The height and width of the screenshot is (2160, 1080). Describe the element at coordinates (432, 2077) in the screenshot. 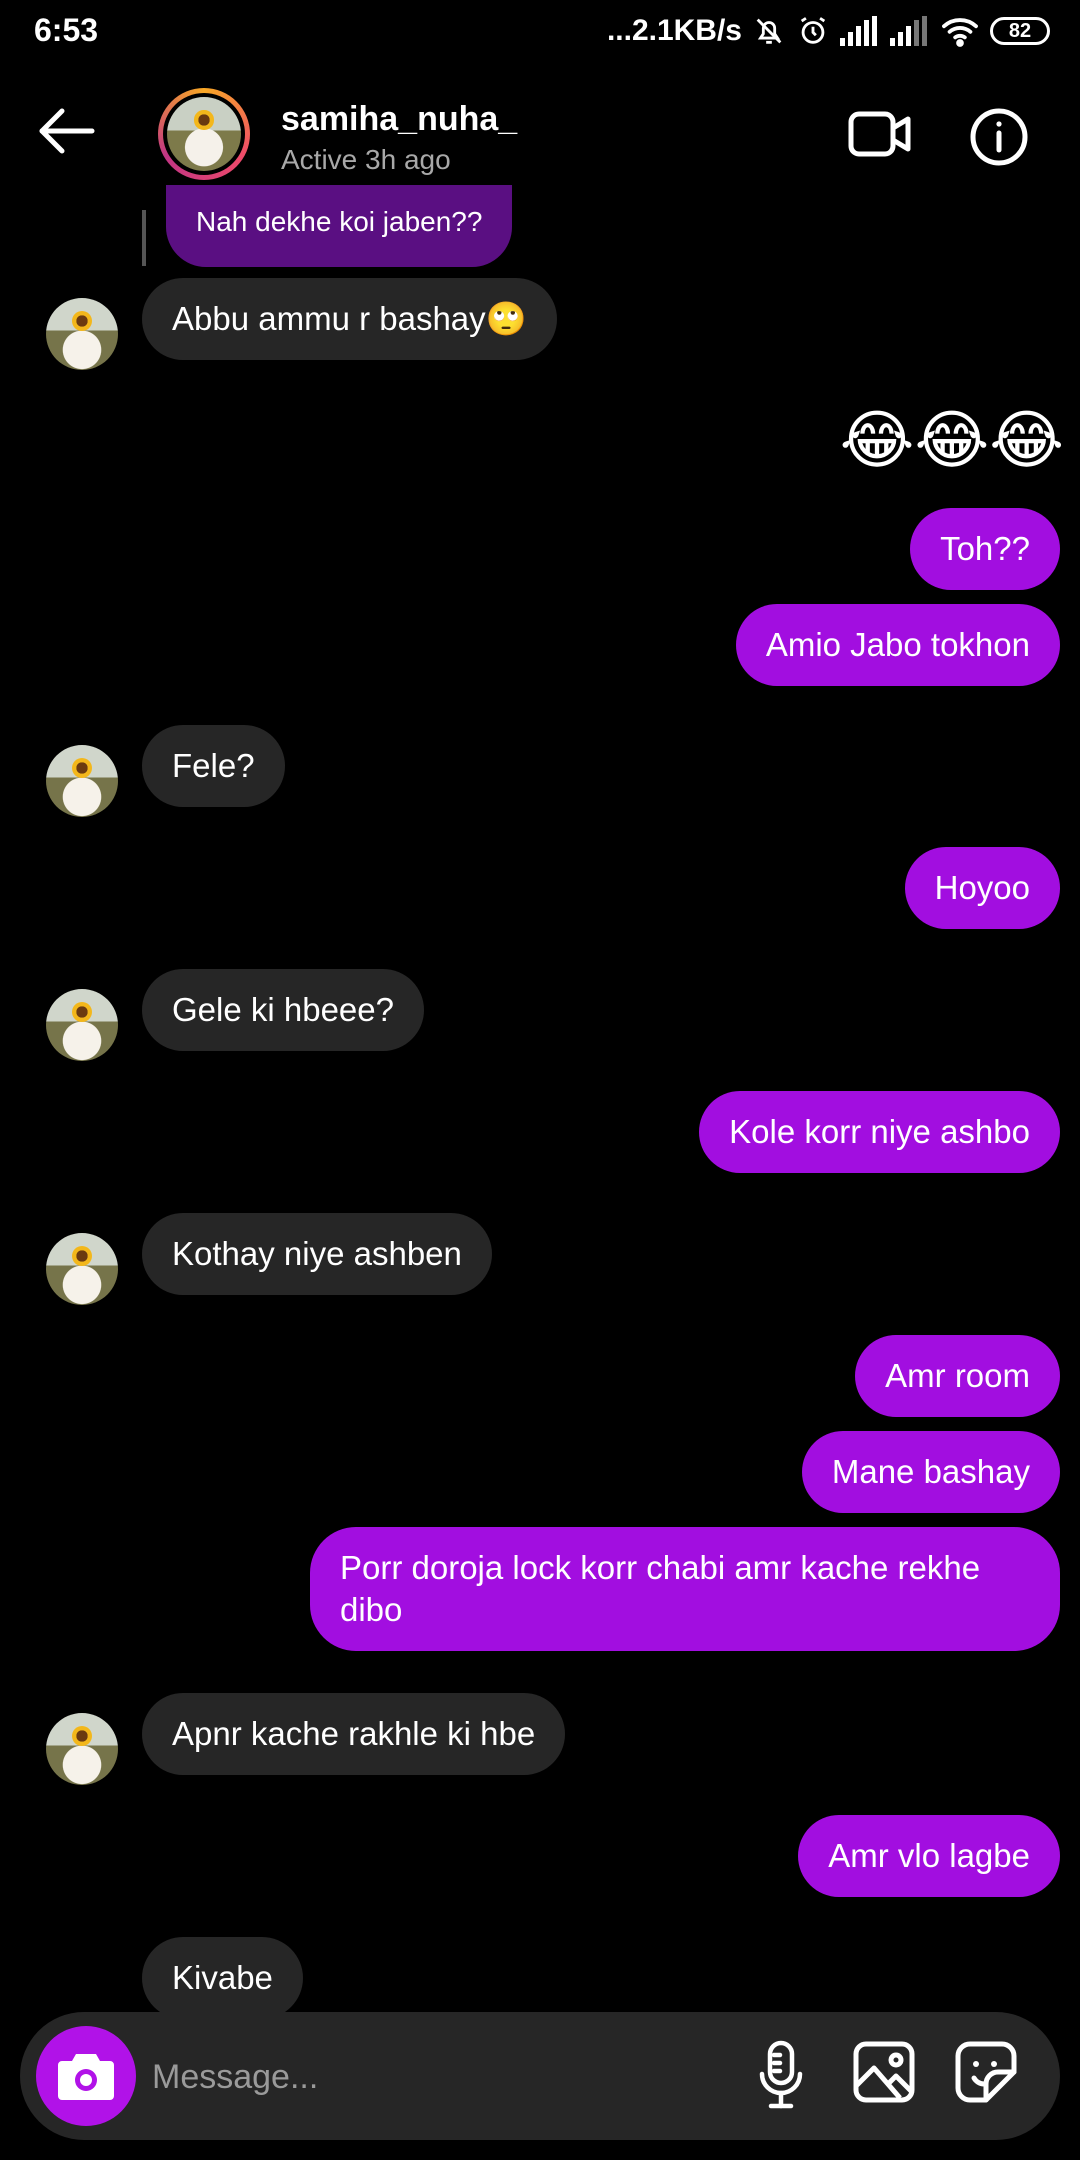

I see `message-input` at that location.